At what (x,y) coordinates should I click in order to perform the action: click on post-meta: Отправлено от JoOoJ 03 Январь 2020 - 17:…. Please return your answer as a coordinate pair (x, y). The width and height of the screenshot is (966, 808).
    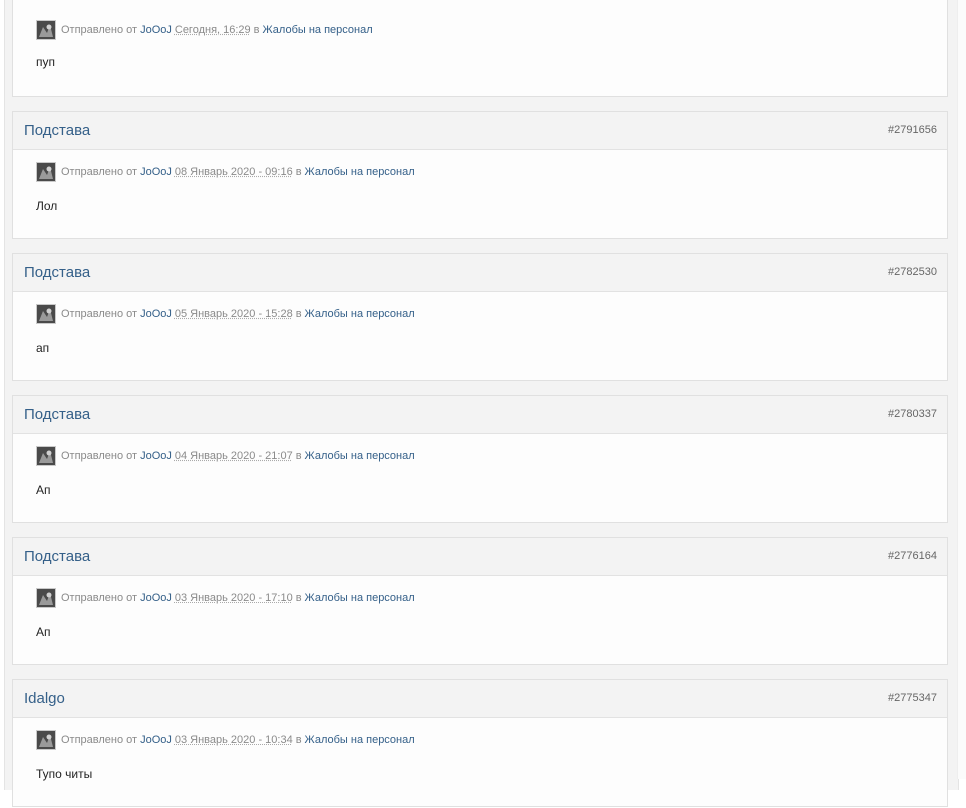
    Looking at the image, I should click on (225, 598).